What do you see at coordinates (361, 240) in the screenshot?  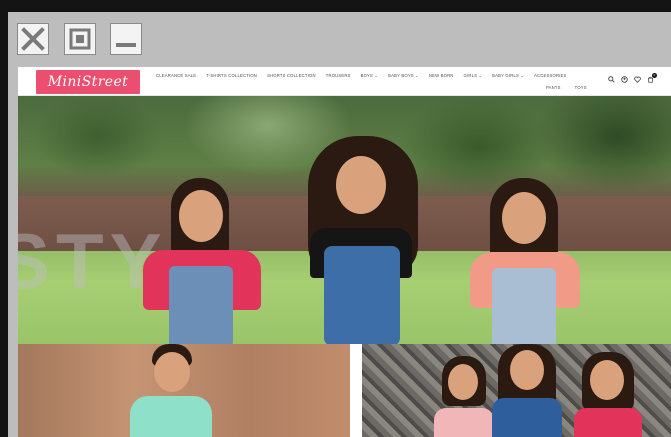 I see `hero-child-center` at bounding box center [361, 240].